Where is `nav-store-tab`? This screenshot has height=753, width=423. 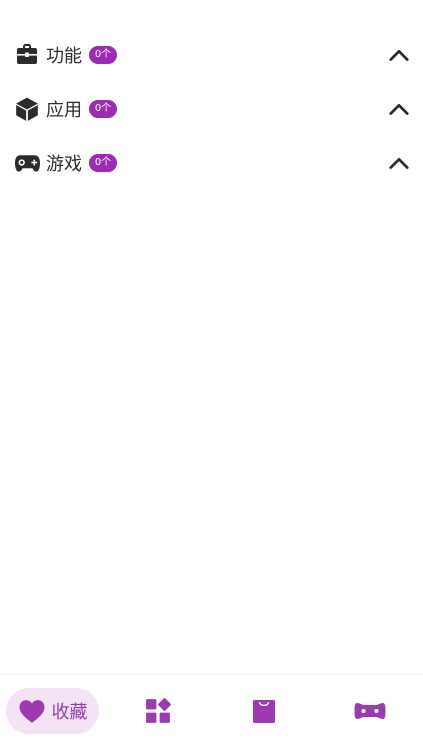
nav-store-tab is located at coordinates (264, 711).